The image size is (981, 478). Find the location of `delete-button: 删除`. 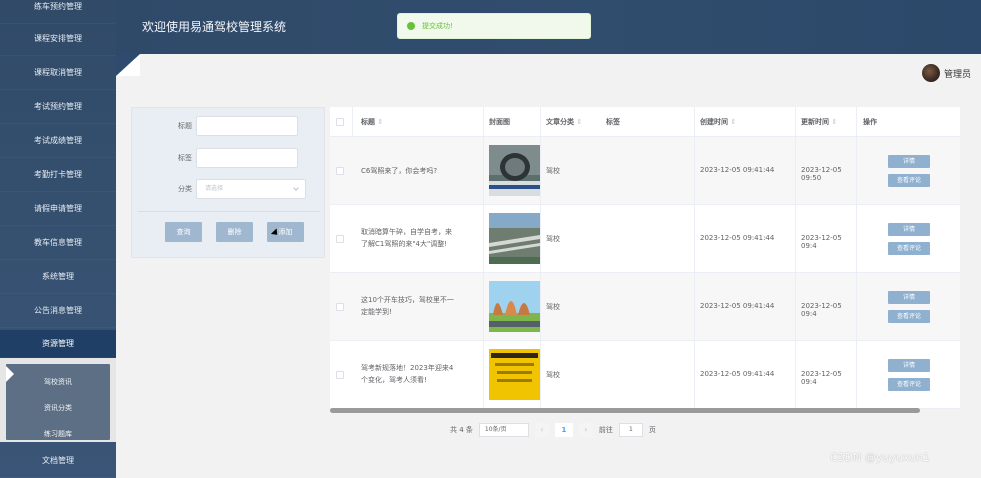

delete-button: 删除 is located at coordinates (234, 232).